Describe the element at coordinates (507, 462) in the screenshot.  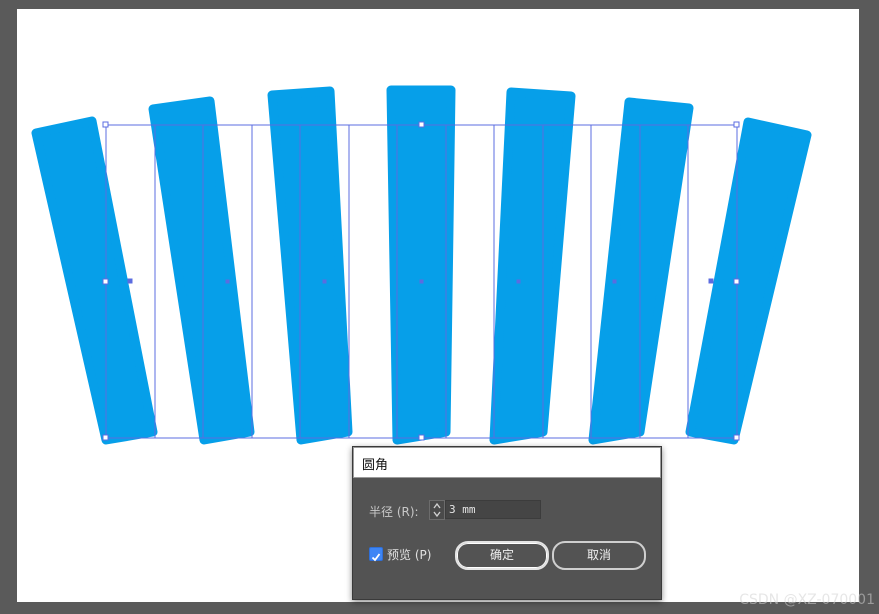
I see `dialog-title-bar: 圆角` at that location.